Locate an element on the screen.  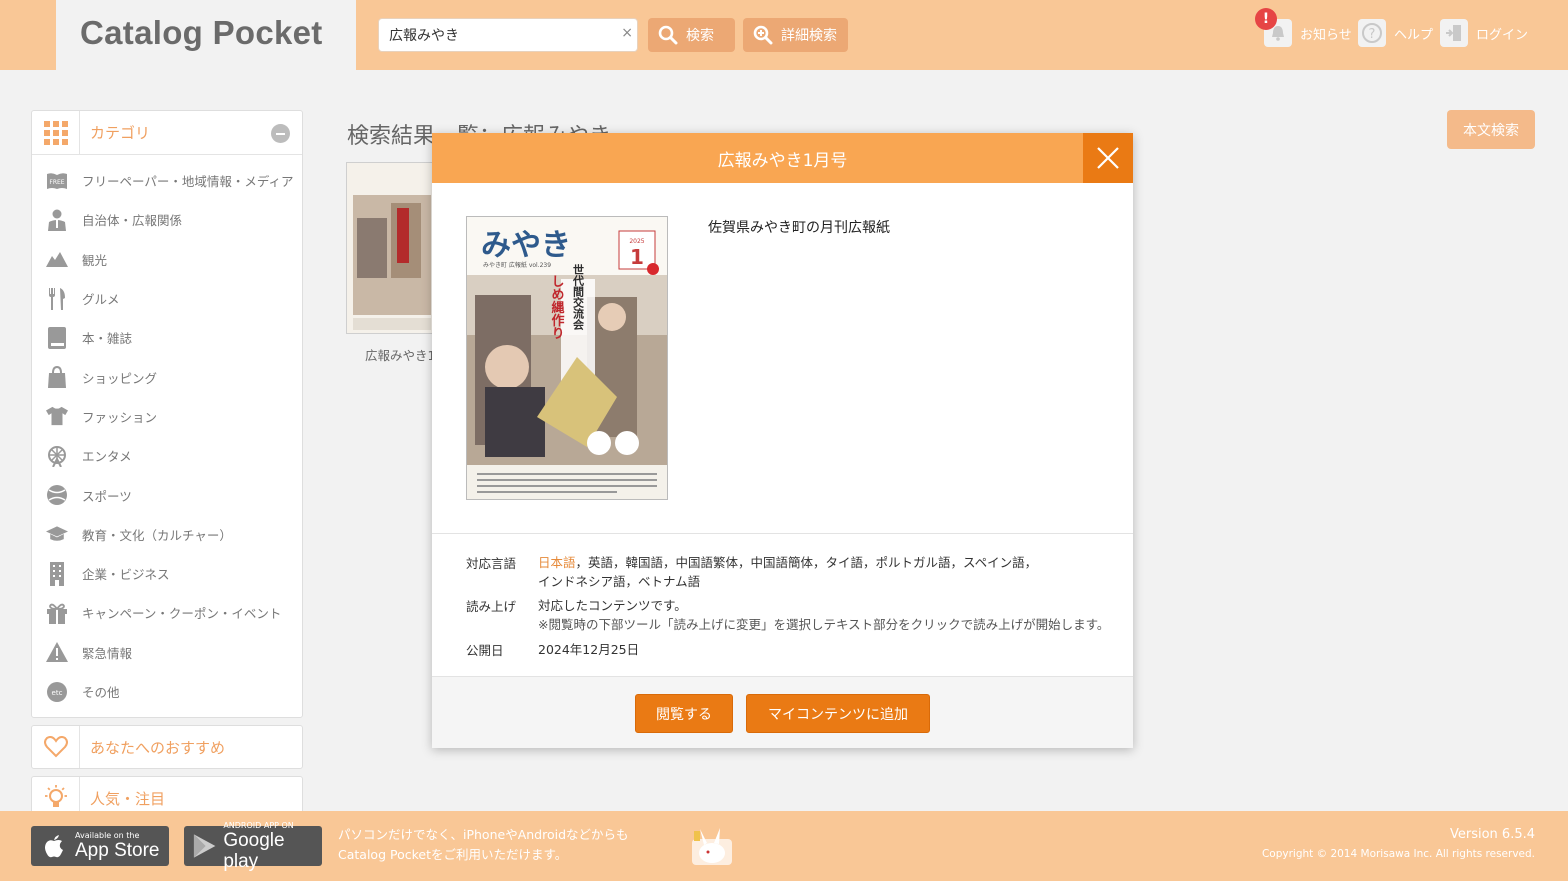
notification-badge: ! is located at coordinates (1266, 19).